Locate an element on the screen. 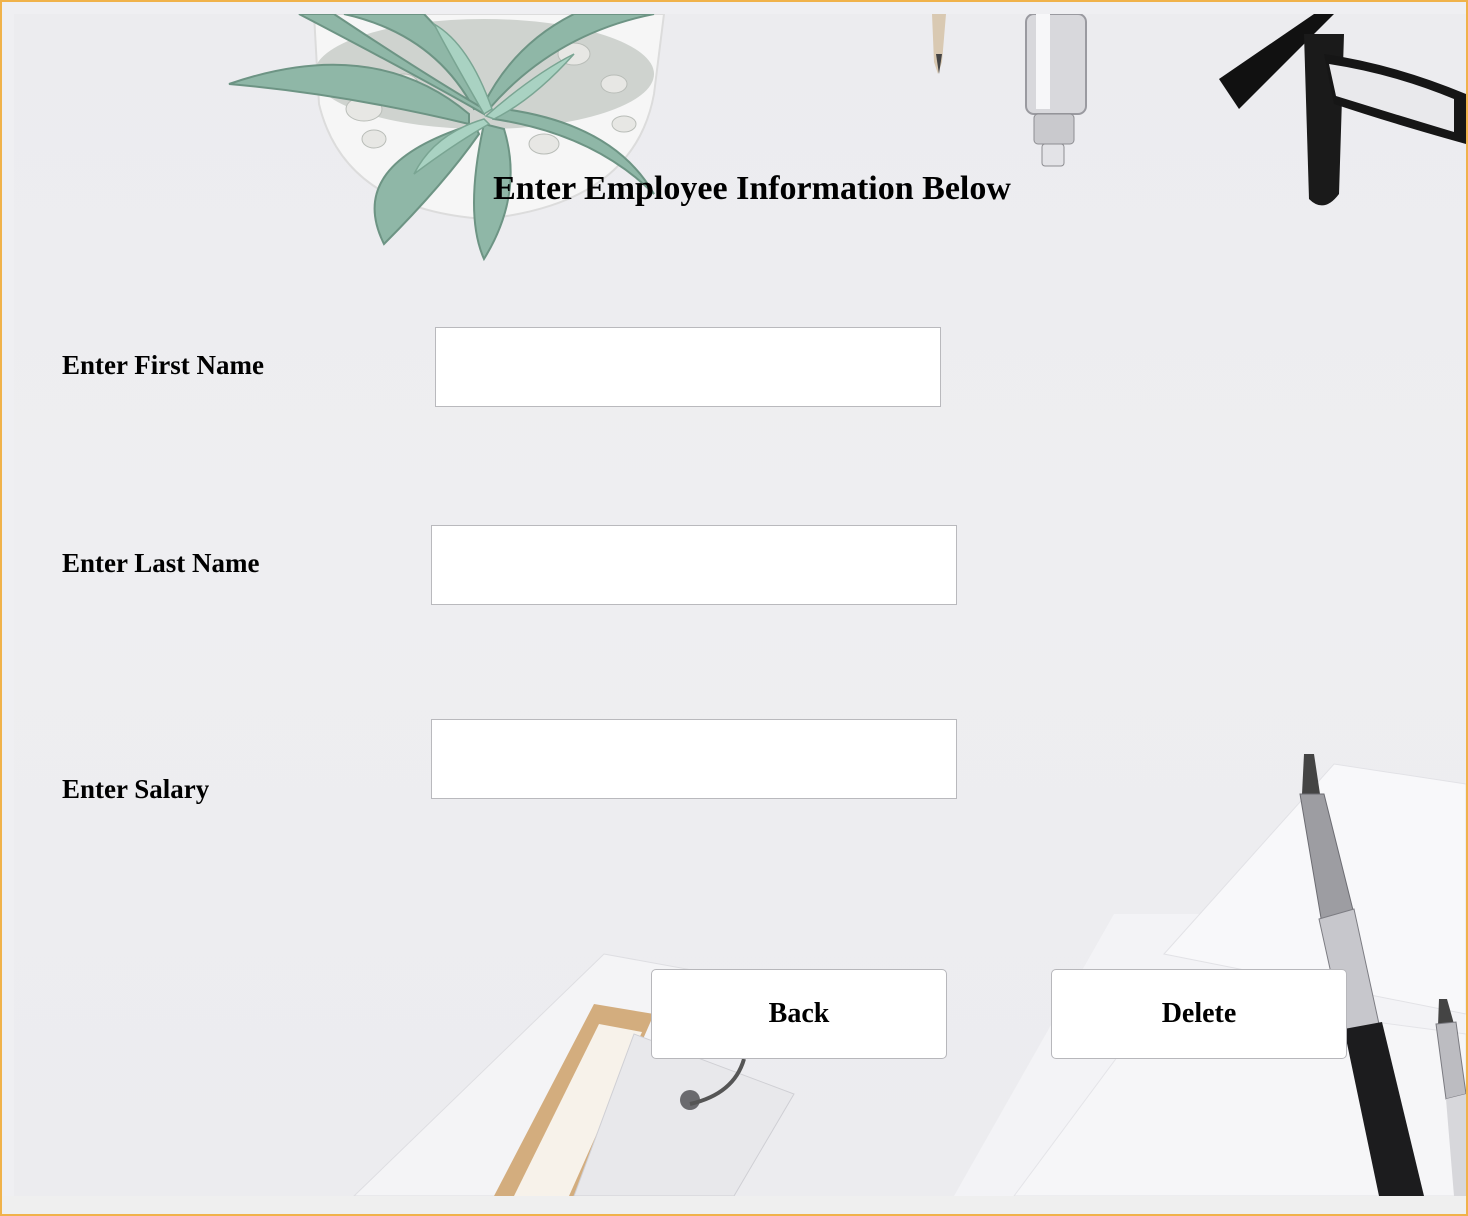 This screenshot has height=1216, width=1468. window-bottom-strip is located at coordinates (734, 1205).